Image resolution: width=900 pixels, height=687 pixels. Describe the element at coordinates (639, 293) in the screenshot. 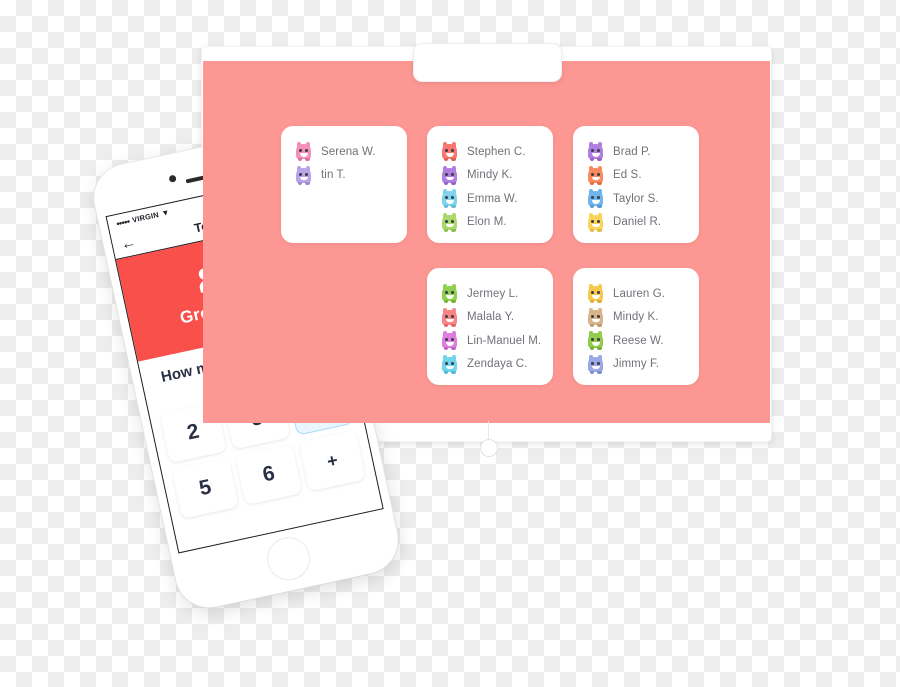

I see `member-name-label: Lauren G.` at that location.